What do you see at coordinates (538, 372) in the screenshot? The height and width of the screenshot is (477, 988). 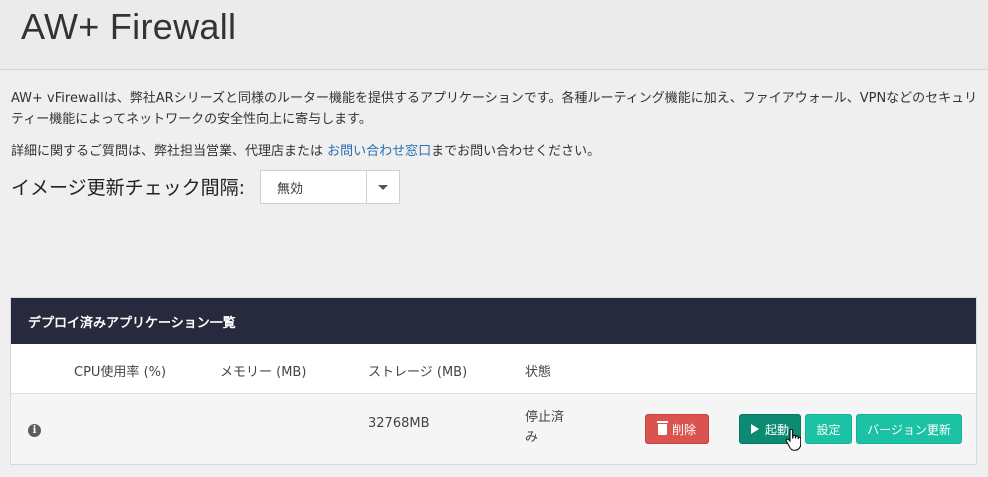 I see `column-status: 状態` at bounding box center [538, 372].